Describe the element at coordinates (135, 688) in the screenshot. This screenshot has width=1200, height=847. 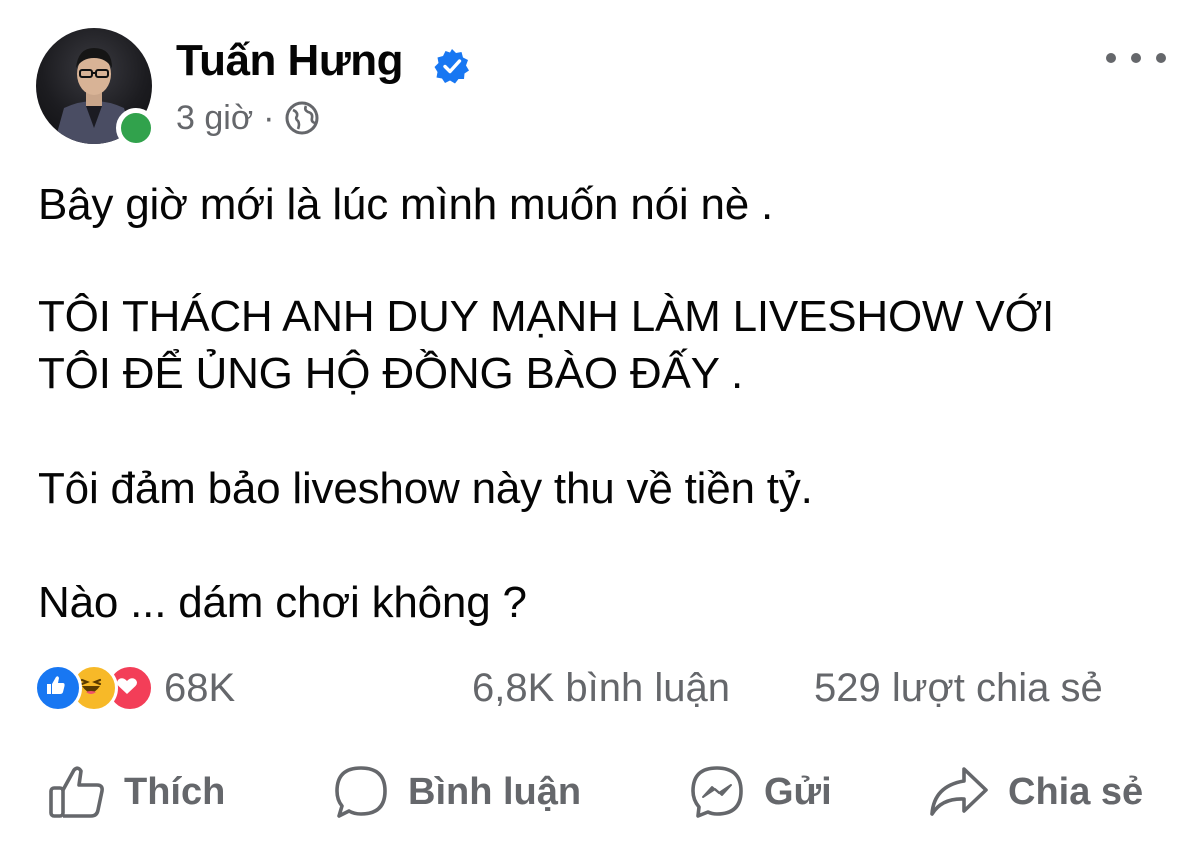
I see `reactions-summary: 68K` at that location.